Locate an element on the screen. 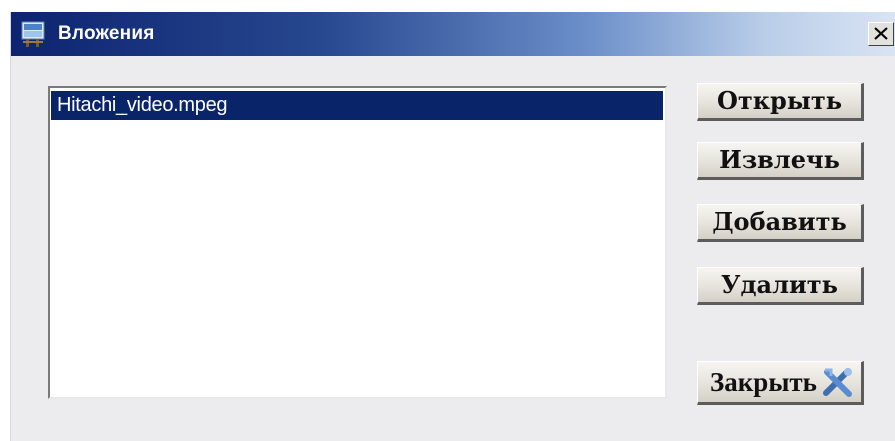 The image size is (895, 441). close-button-label: Закрыть is located at coordinates (763, 382).